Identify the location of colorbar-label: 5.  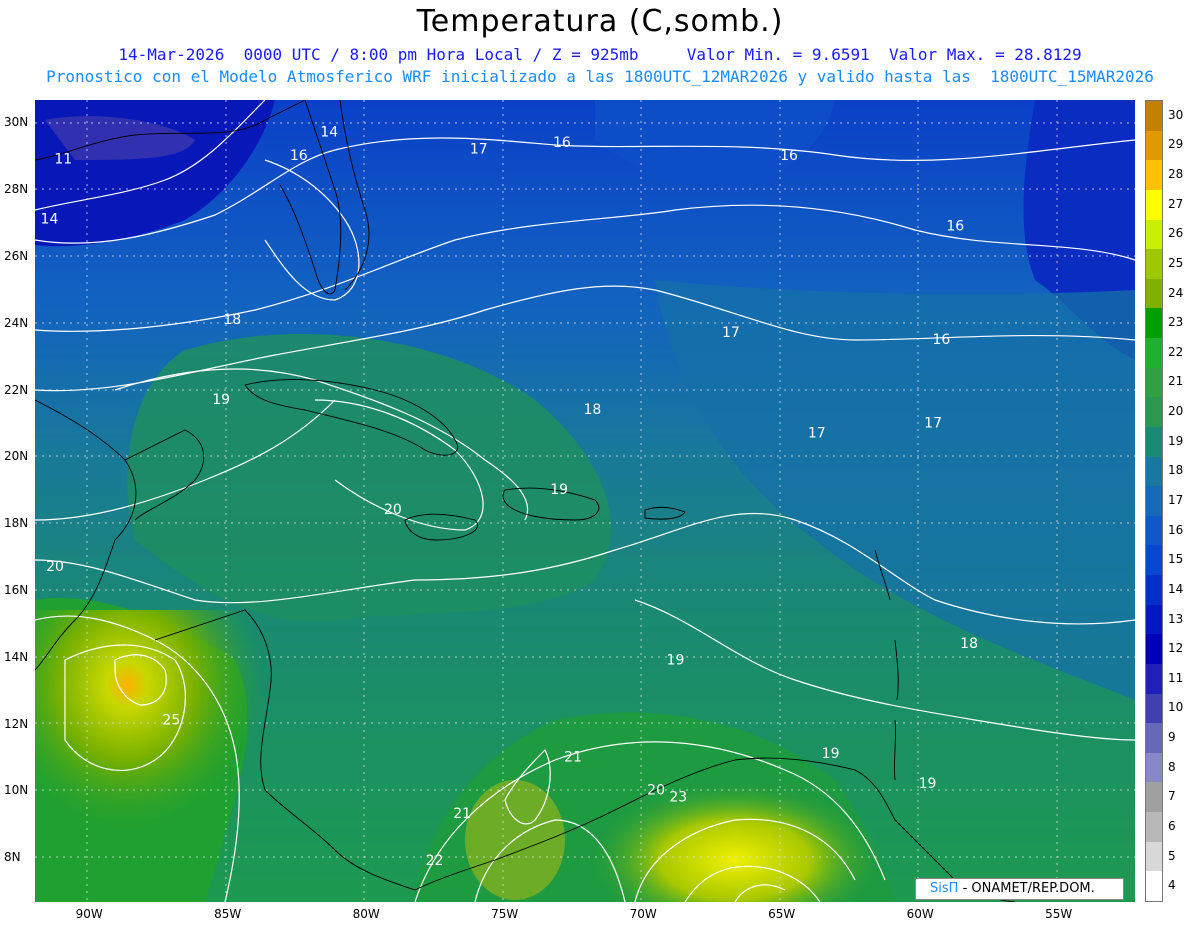
(1172, 855).